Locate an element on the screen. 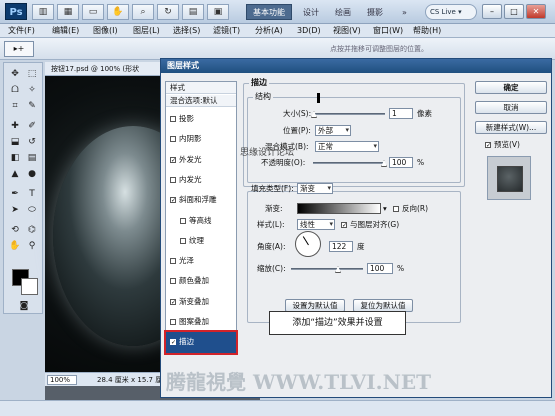 The image size is (555, 416). move-tool-icon: ✥ is located at coordinates (15, 74).